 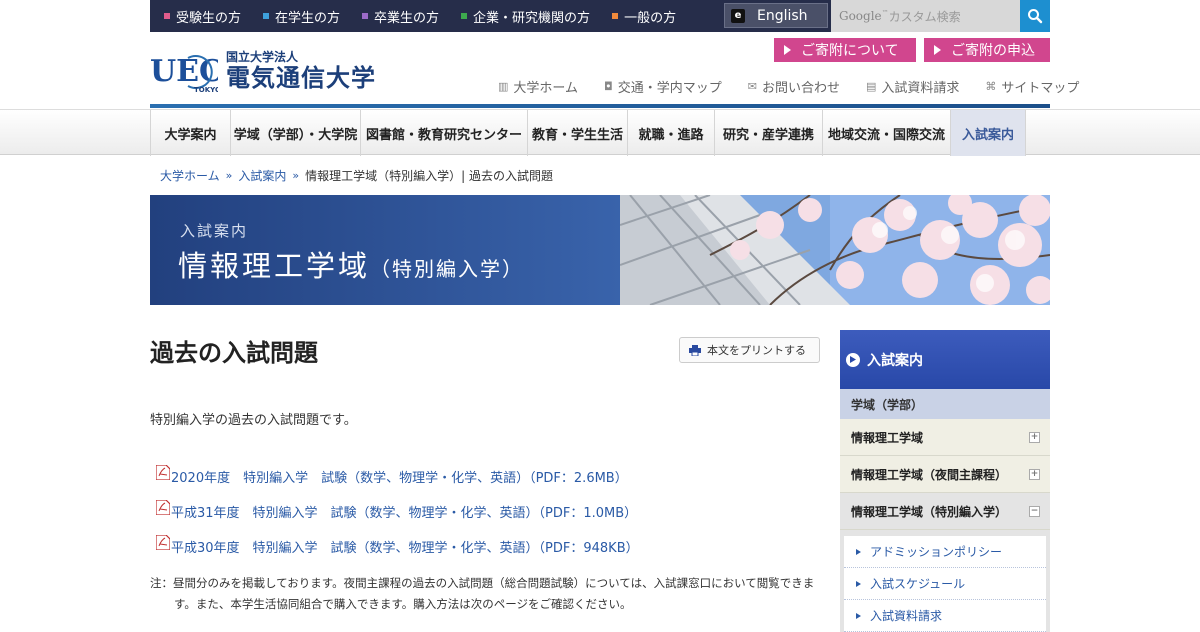 What do you see at coordinates (206, 90) in the screenshot?
I see `logo-mark-sub: TOKYO` at bounding box center [206, 90].